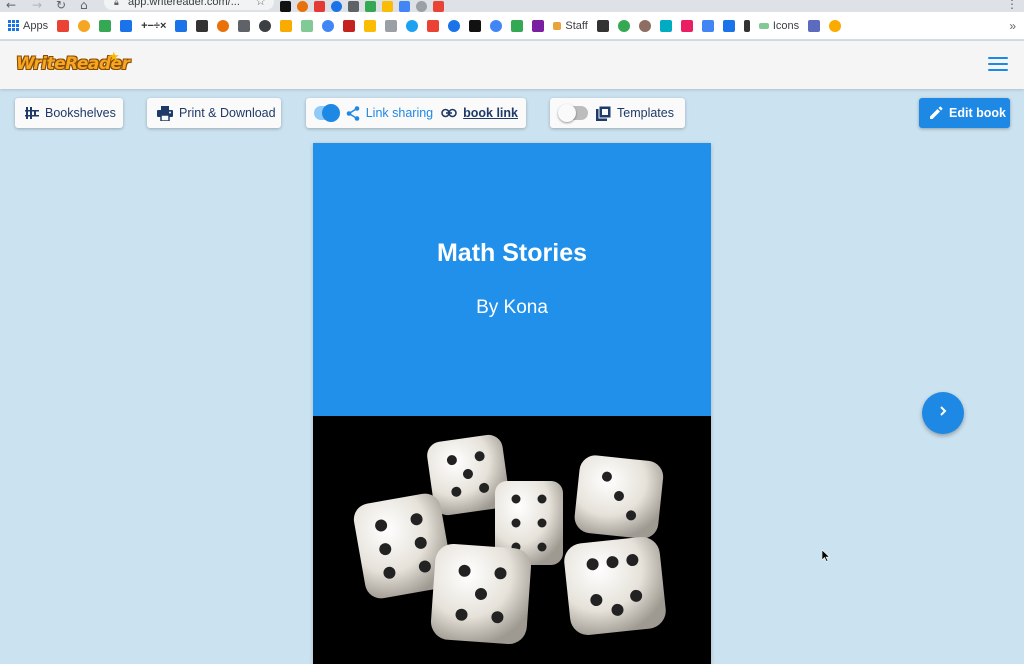 This screenshot has width=1024, height=664. What do you see at coordinates (327, 113) in the screenshot?
I see `link-sharing-toggle` at bounding box center [327, 113].